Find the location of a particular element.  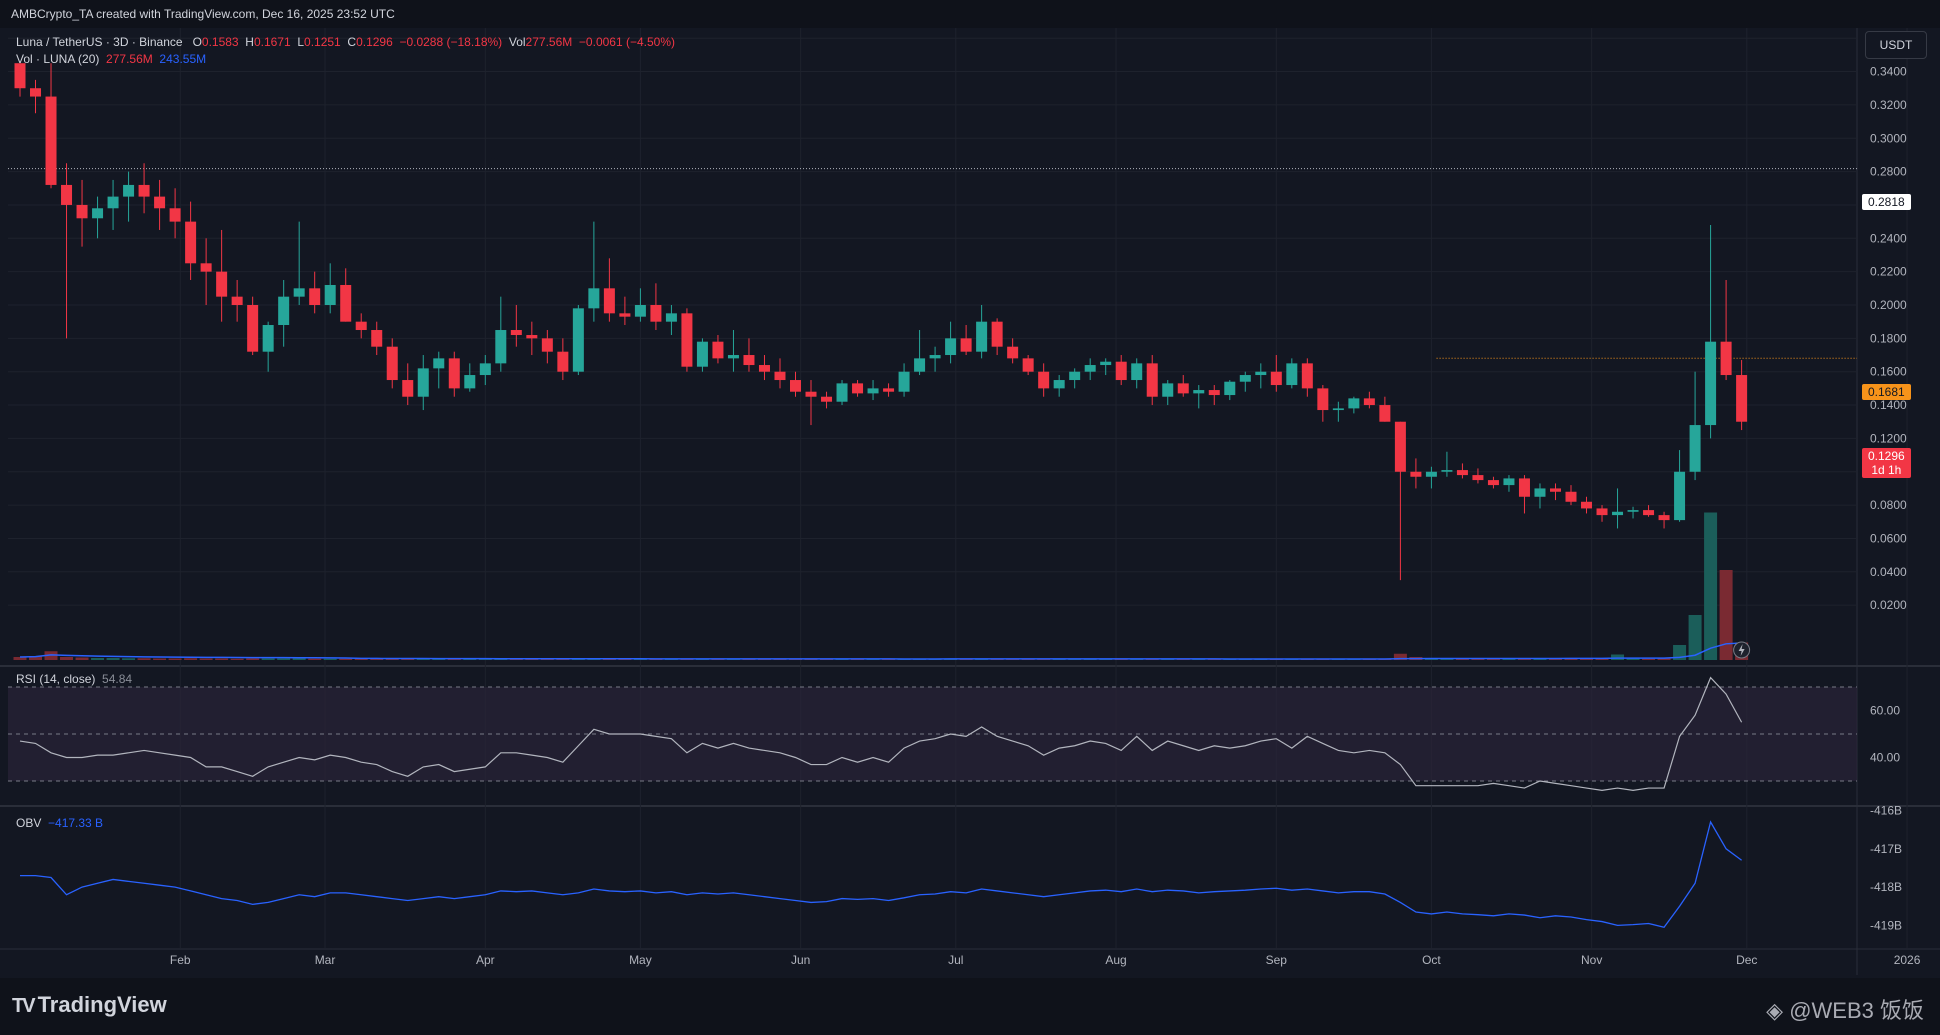

price-tick-label: 0.1400 is located at coordinates (1888, 405).